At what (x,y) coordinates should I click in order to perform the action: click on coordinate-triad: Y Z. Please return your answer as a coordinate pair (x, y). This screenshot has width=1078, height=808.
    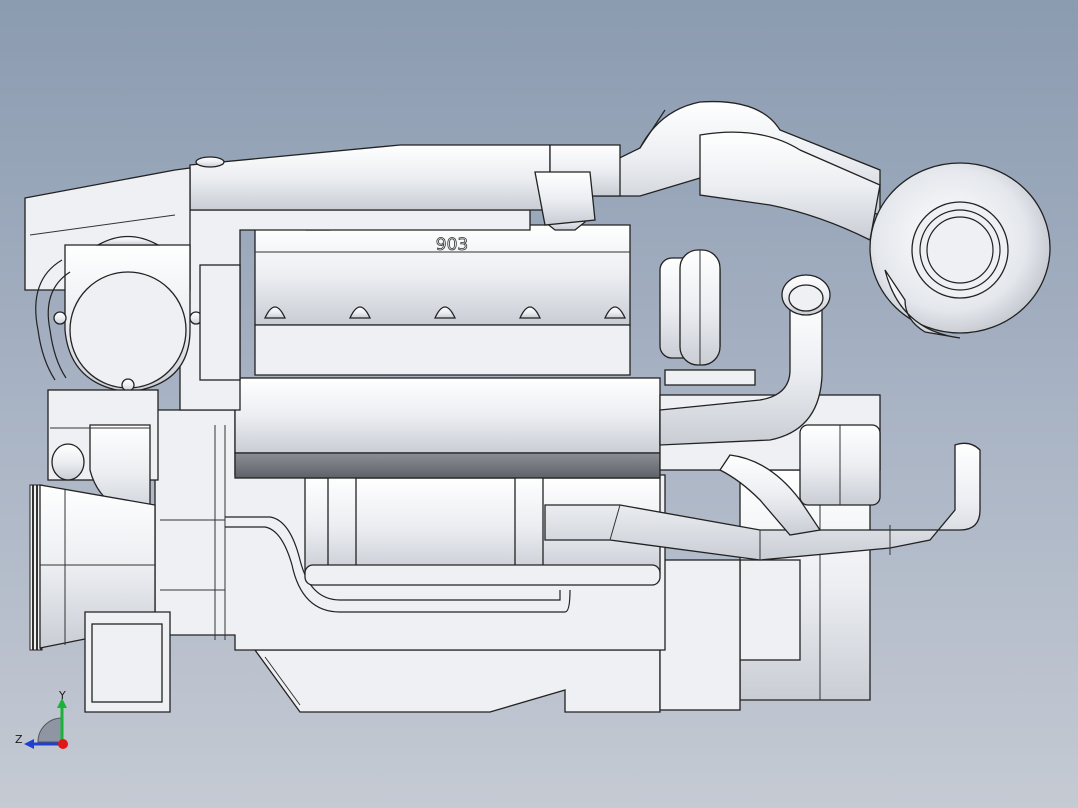
    Looking at the image, I should click on (41, 719).